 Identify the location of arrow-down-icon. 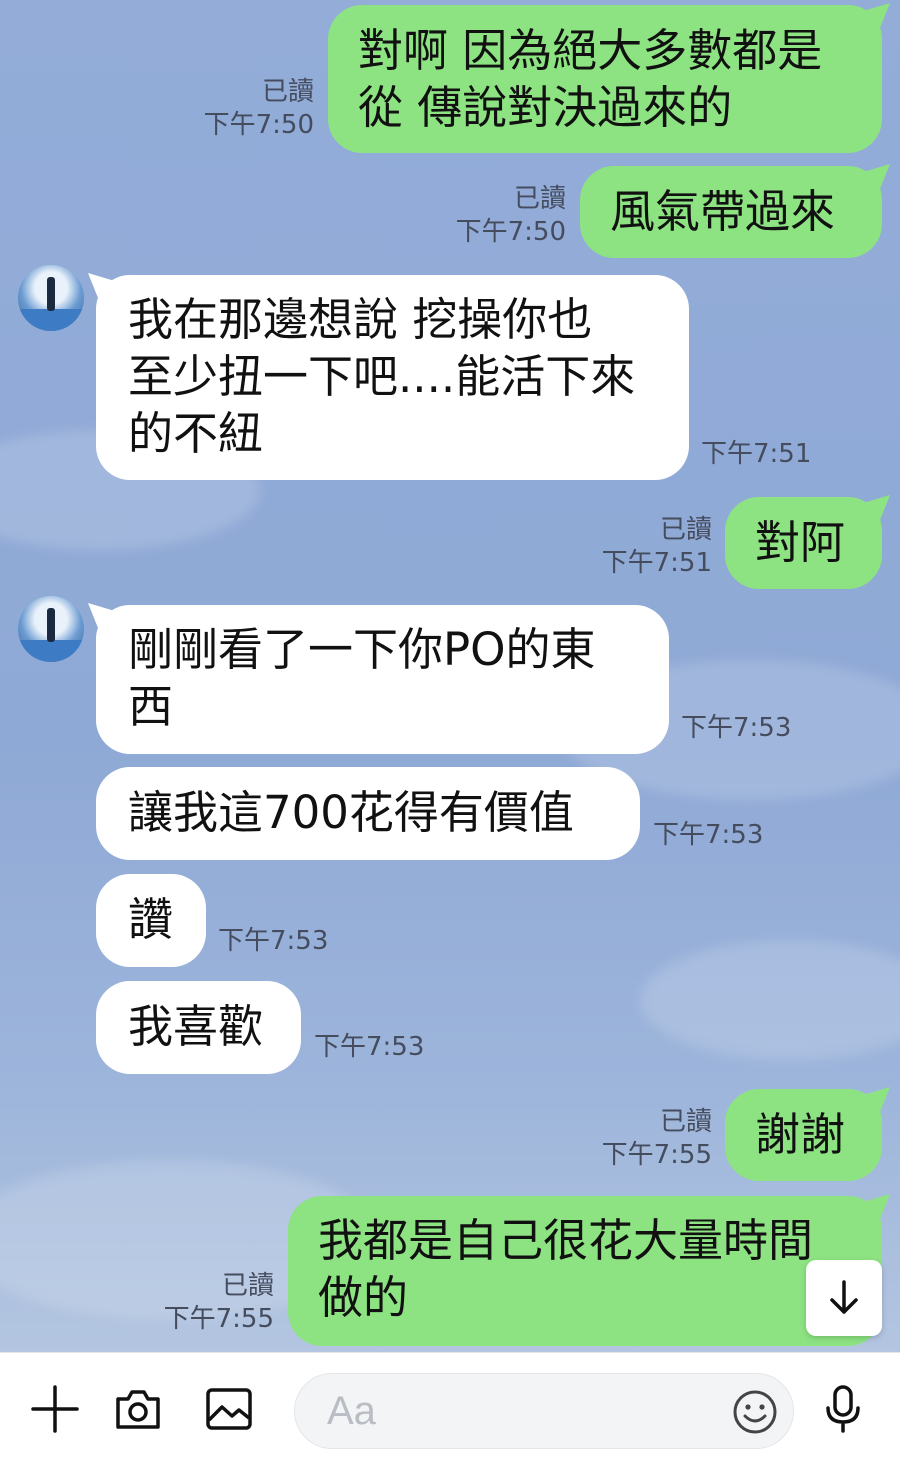
(844, 1297).